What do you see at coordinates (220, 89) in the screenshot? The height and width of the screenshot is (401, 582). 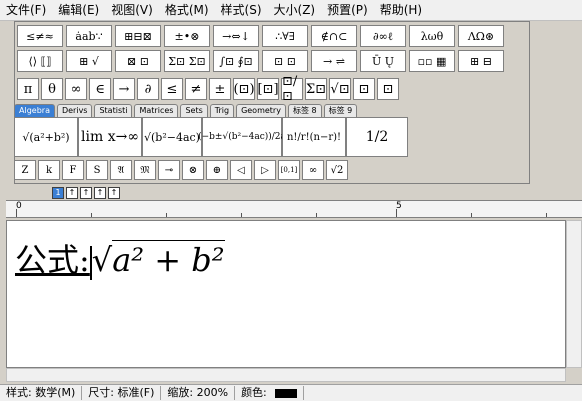 I see `plus-minus-symbol-button: ±` at bounding box center [220, 89].